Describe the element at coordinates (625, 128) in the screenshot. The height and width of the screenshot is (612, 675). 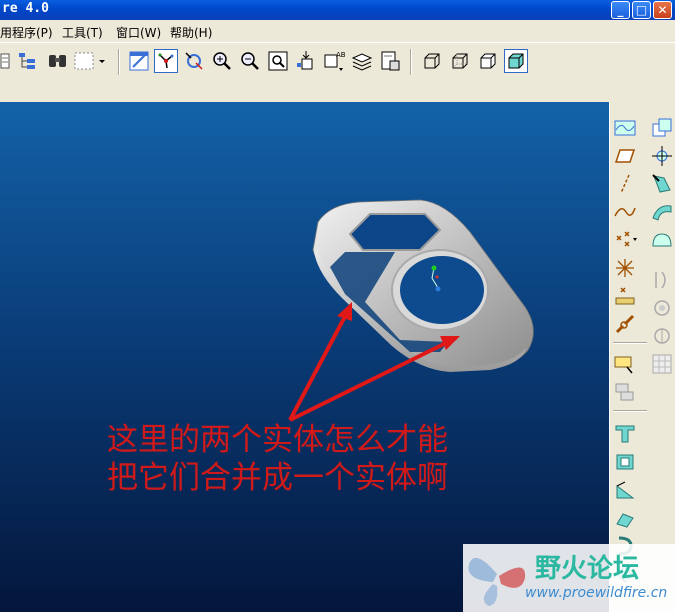
I see `datum-plane-display-icon` at that location.